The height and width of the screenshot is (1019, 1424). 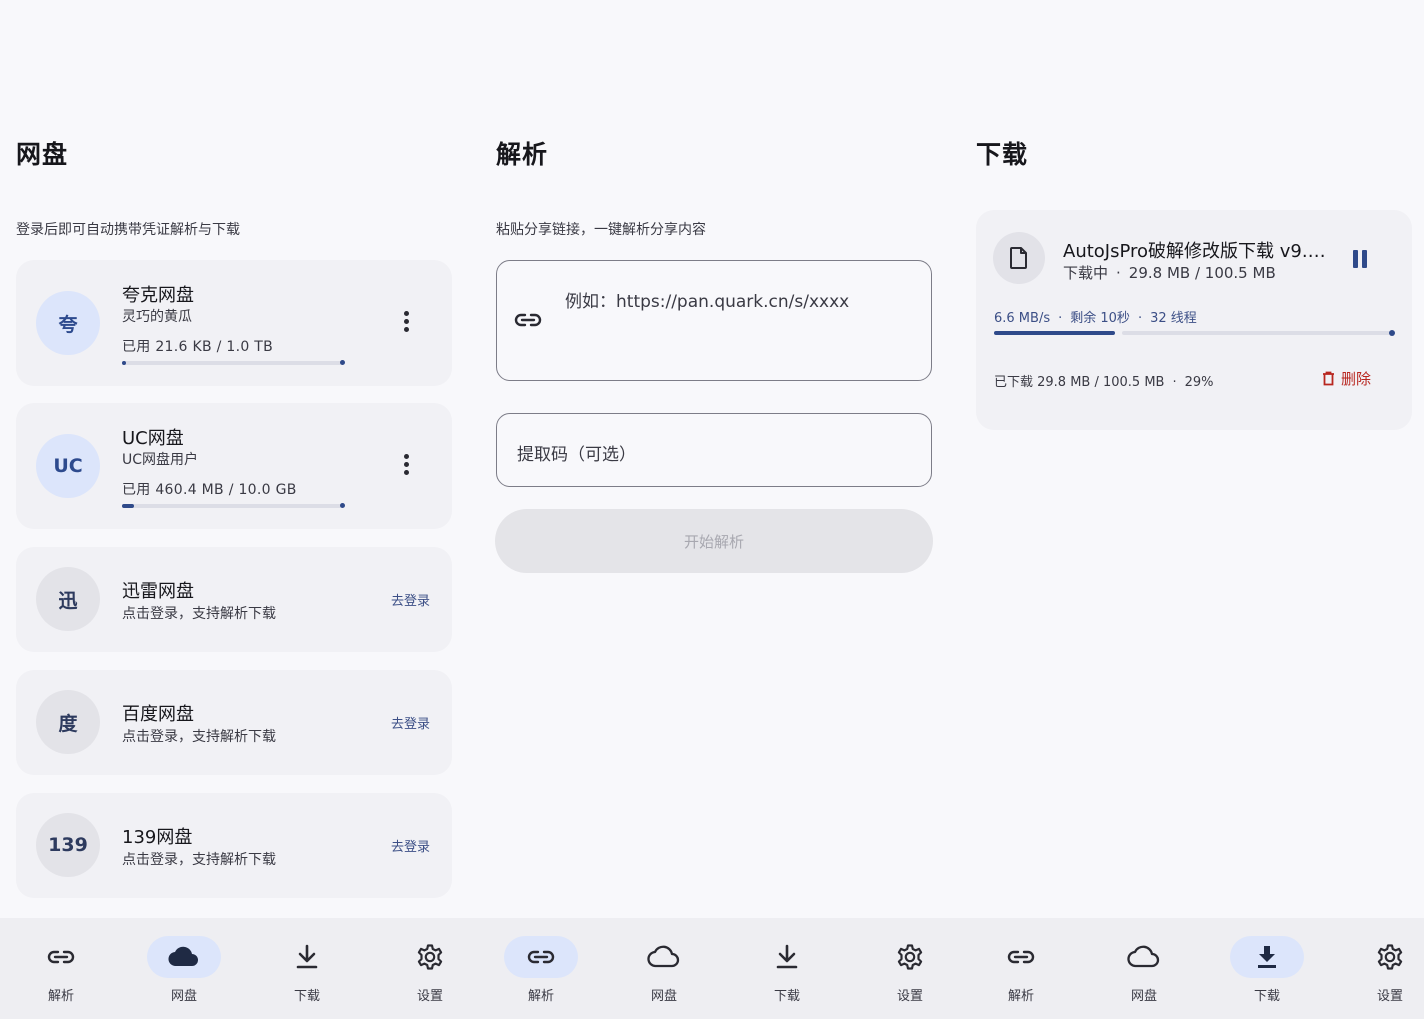 I want to click on progress-fill, so click(x=1054, y=333).